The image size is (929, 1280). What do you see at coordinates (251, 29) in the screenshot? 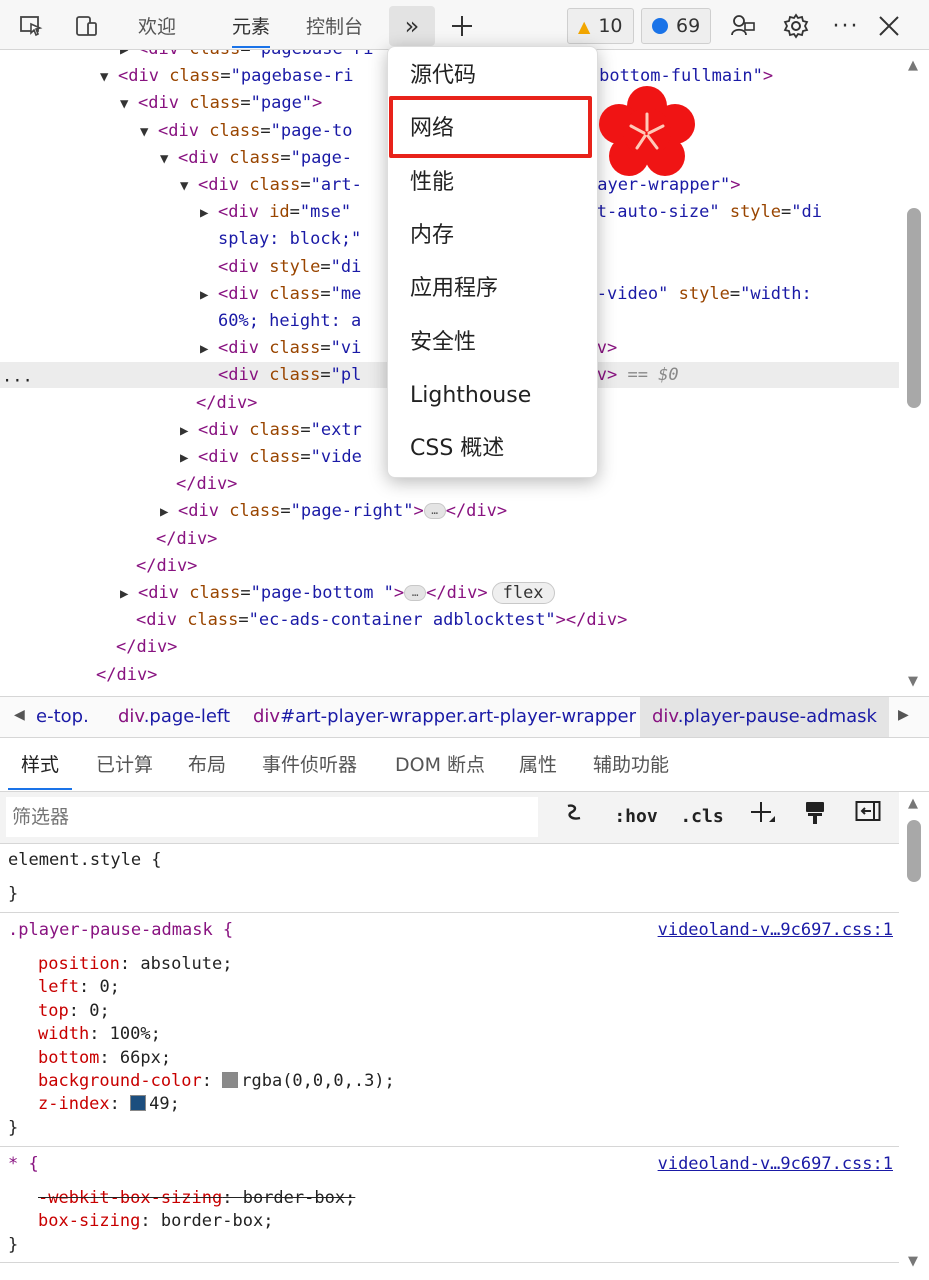
I see `tab-elements: 元素` at bounding box center [251, 29].